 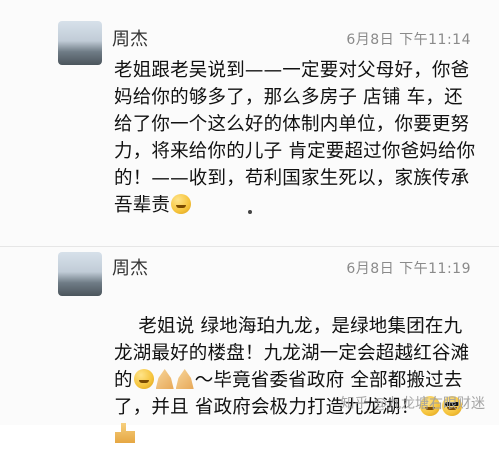 I want to click on thumbs-up-emoji, so click(x=125, y=433).